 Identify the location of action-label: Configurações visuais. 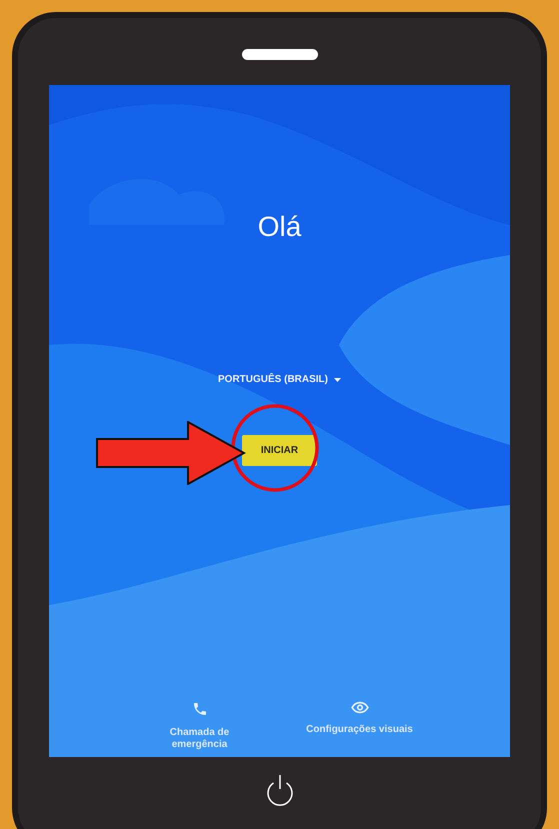
(359, 730).